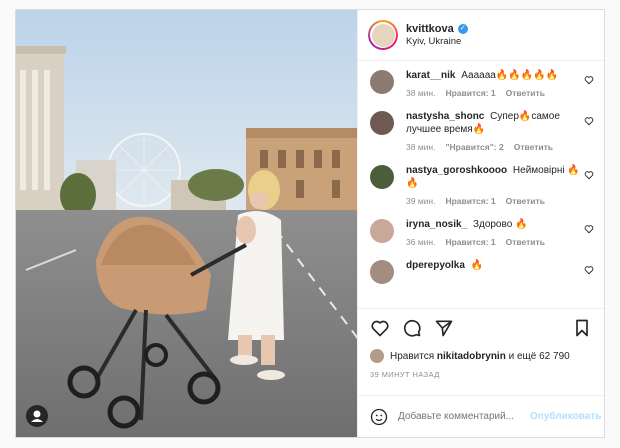 The height and width of the screenshot is (448, 620). Describe the element at coordinates (444, 328) in the screenshot. I see `share-icon` at that location.